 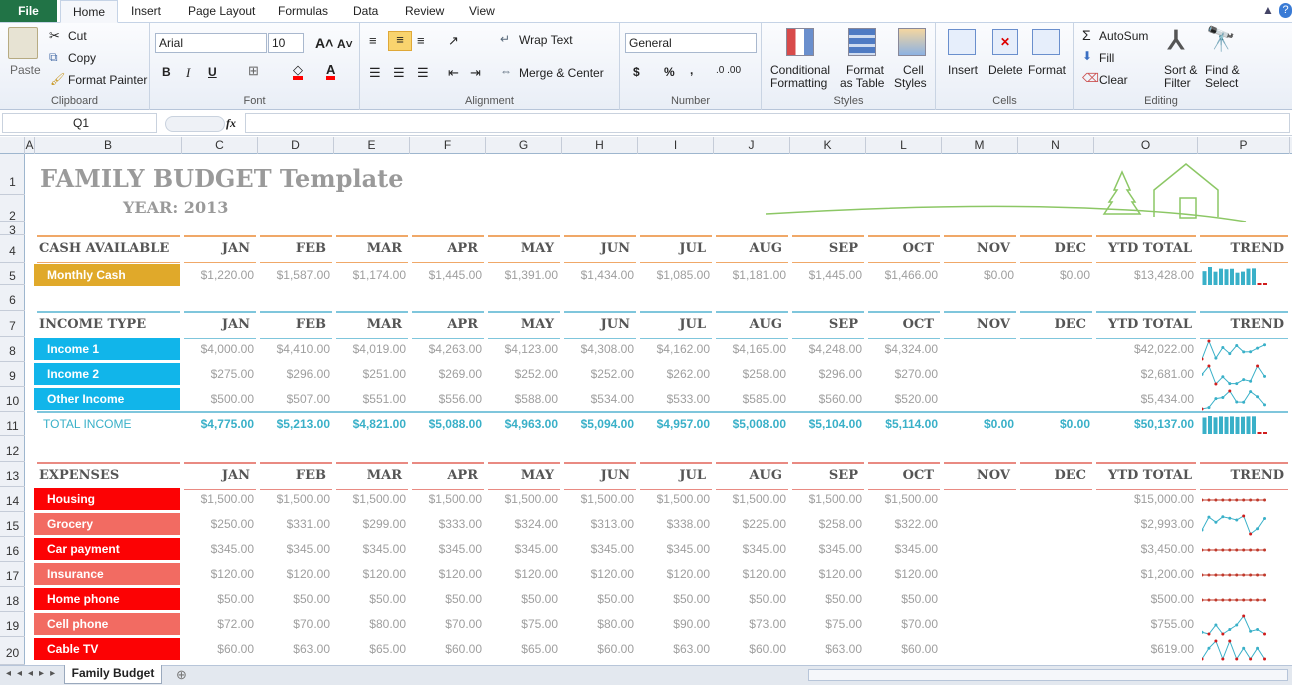 What do you see at coordinates (12, 474) in the screenshot?
I see `row-header-13: 13` at bounding box center [12, 474].